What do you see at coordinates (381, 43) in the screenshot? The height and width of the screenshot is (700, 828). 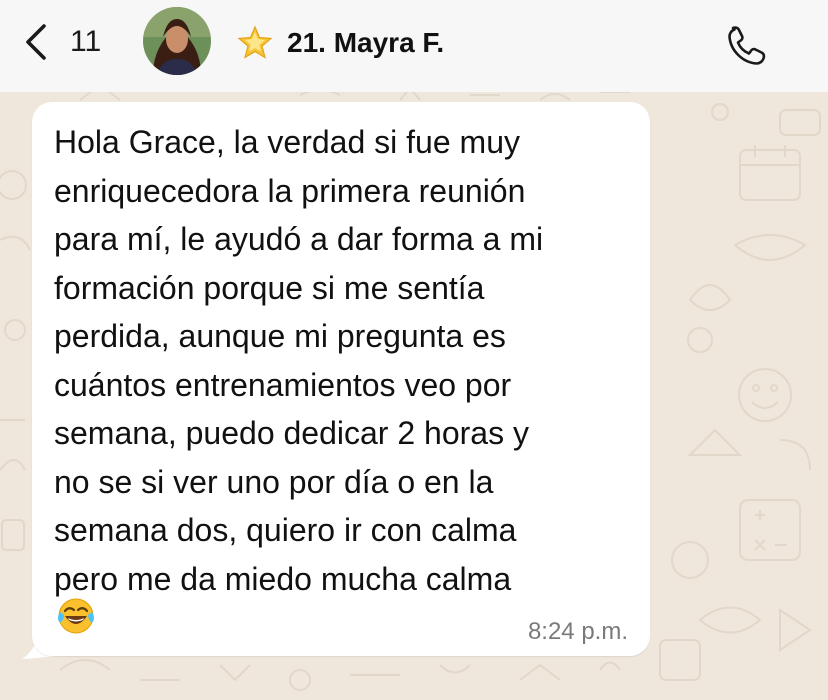 I see `contact-name: 21. Mayra F.` at bounding box center [381, 43].